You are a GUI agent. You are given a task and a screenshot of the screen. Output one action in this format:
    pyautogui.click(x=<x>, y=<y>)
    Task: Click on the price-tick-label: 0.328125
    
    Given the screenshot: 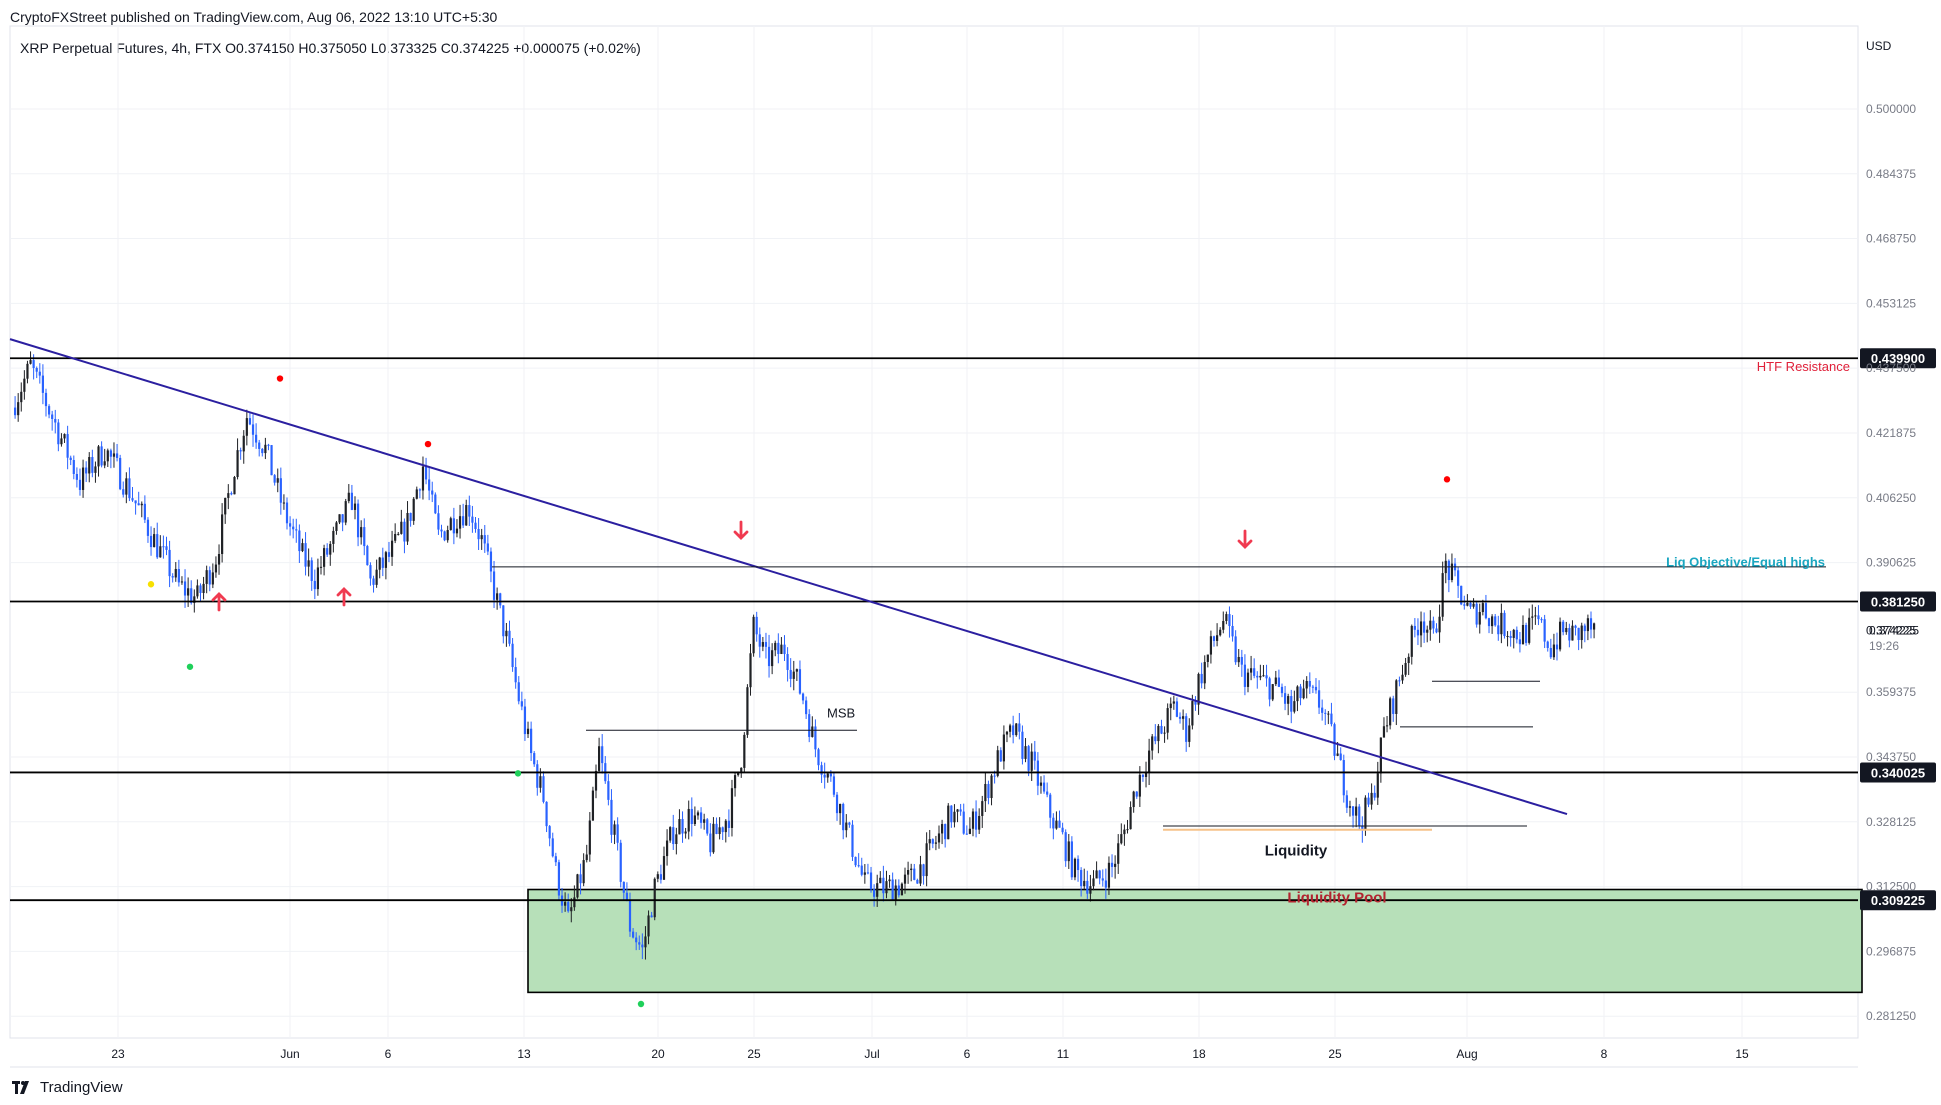 What is the action you would take?
    pyautogui.click(x=1891, y=822)
    